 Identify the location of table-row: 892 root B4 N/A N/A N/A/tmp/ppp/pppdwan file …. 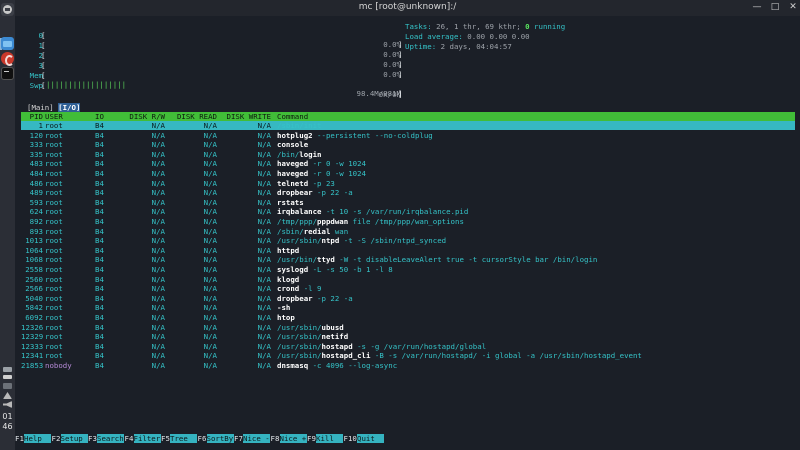
(408, 221).